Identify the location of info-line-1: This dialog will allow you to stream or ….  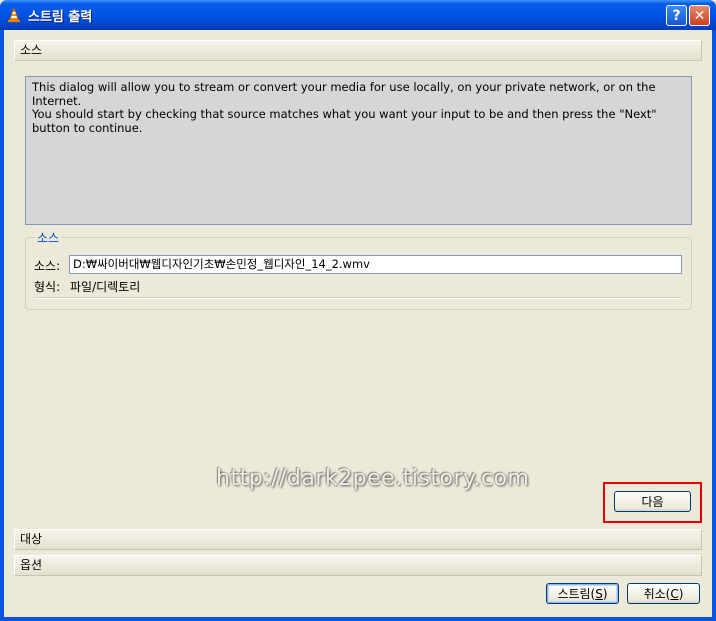
(344, 94).